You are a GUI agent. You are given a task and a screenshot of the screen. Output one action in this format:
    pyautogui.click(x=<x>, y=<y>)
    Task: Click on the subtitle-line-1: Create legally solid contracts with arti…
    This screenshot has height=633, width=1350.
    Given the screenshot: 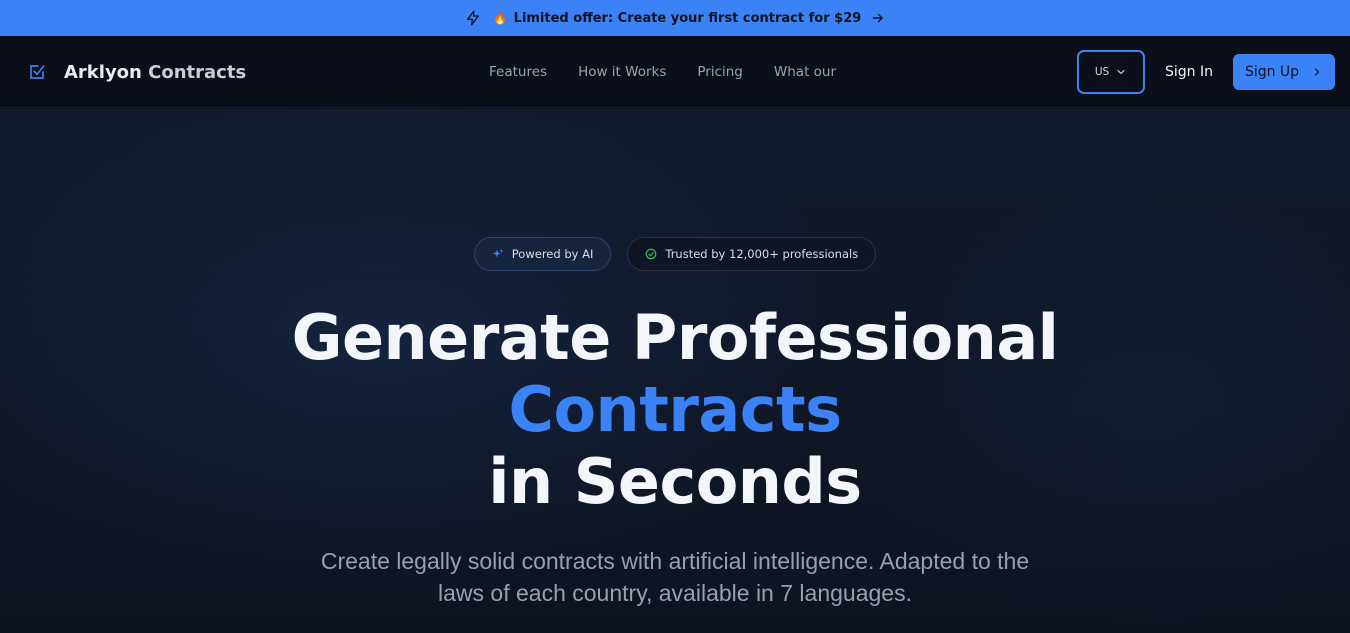 What is the action you would take?
    pyautogui.click(x=675, y=561)
    